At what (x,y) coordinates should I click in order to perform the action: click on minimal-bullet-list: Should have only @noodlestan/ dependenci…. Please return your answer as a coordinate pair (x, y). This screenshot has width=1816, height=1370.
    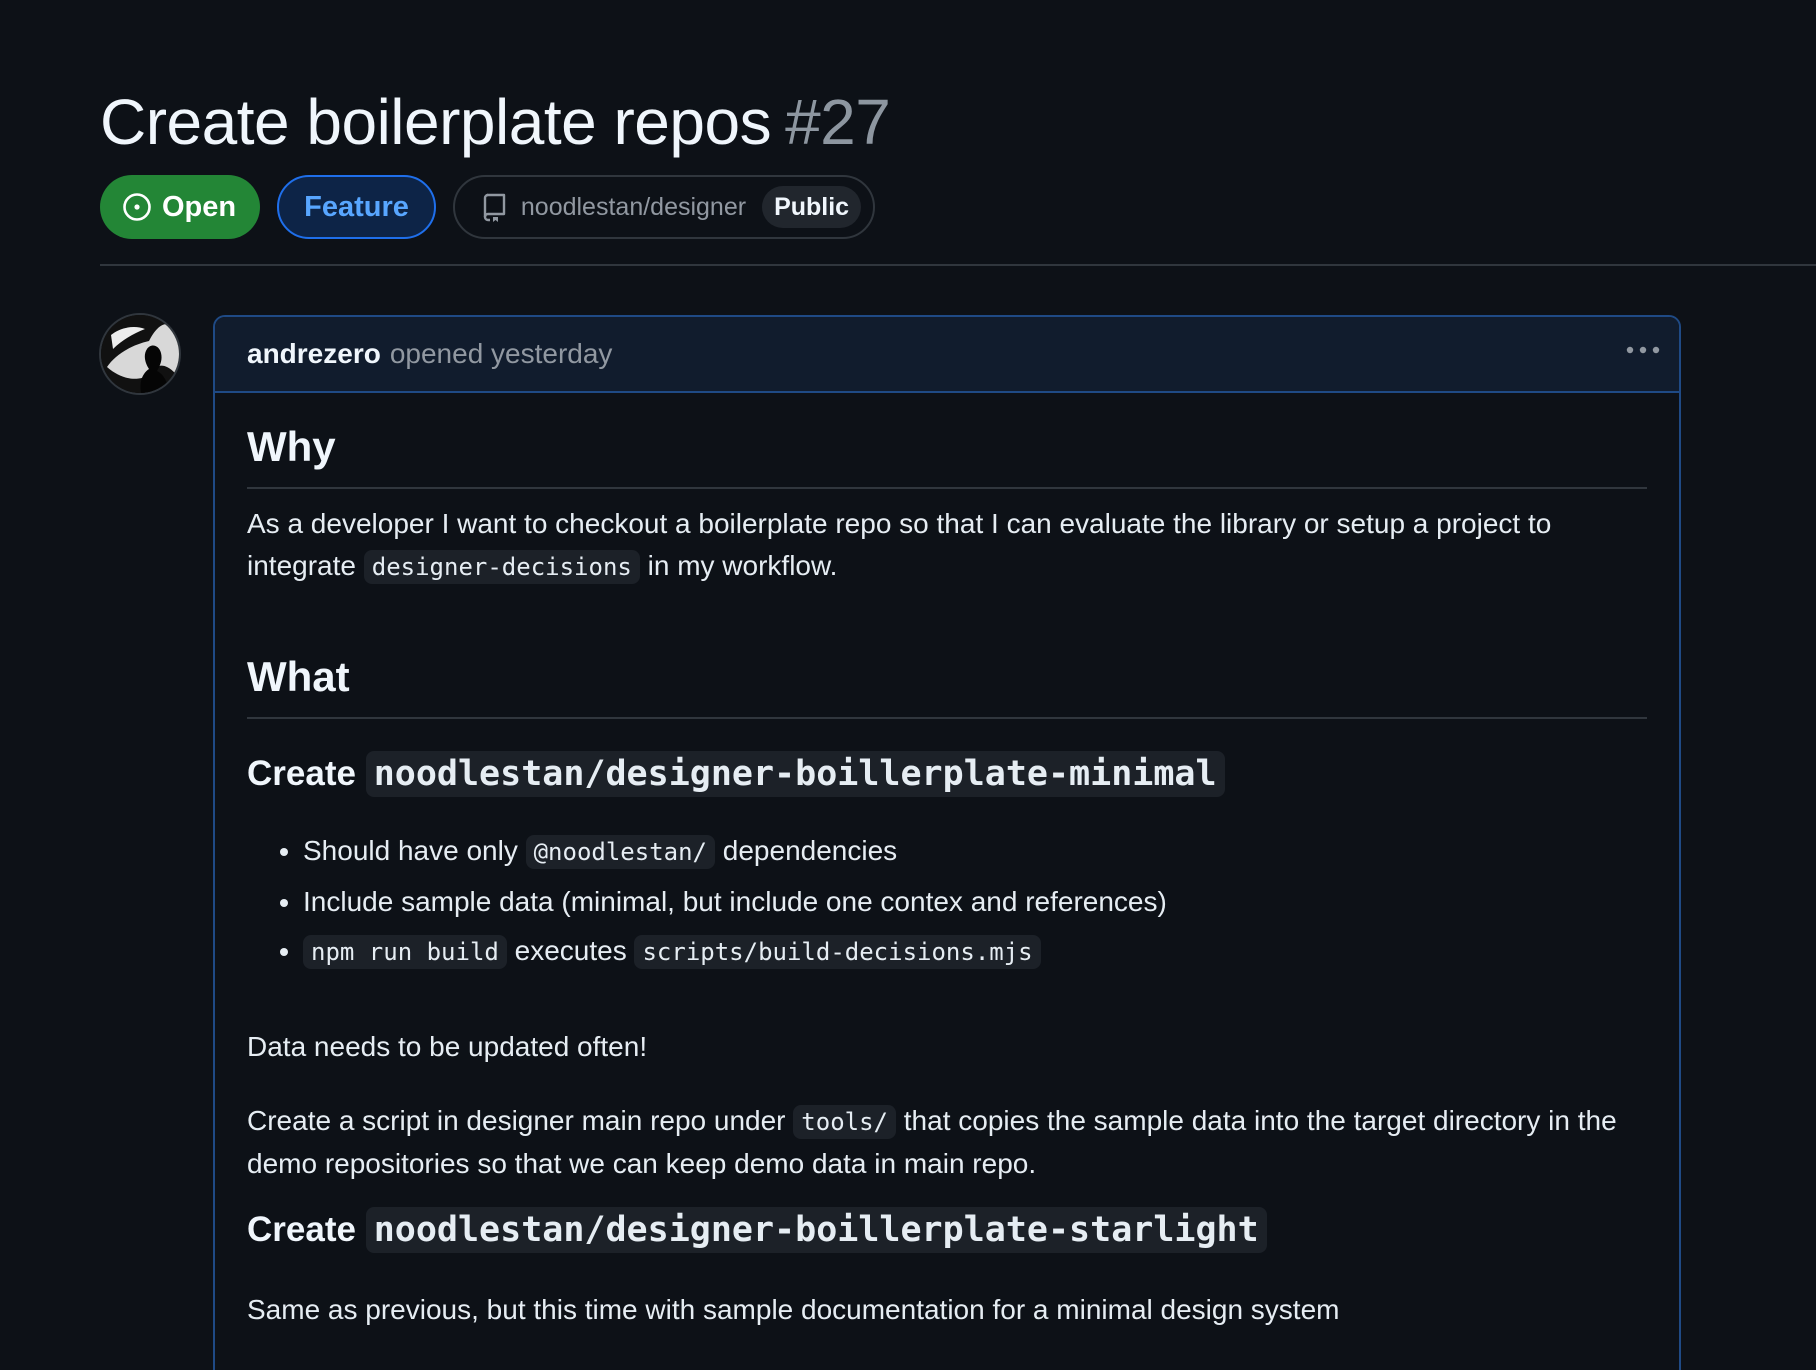
    Looking at the image, I should click on (947, 901).